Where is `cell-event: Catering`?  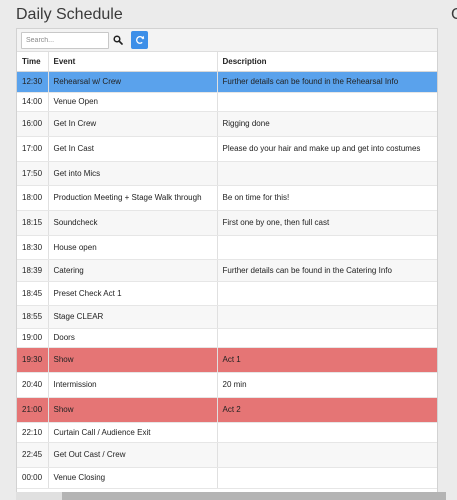
cell-event: Catering is located at coordinates (133, 270).